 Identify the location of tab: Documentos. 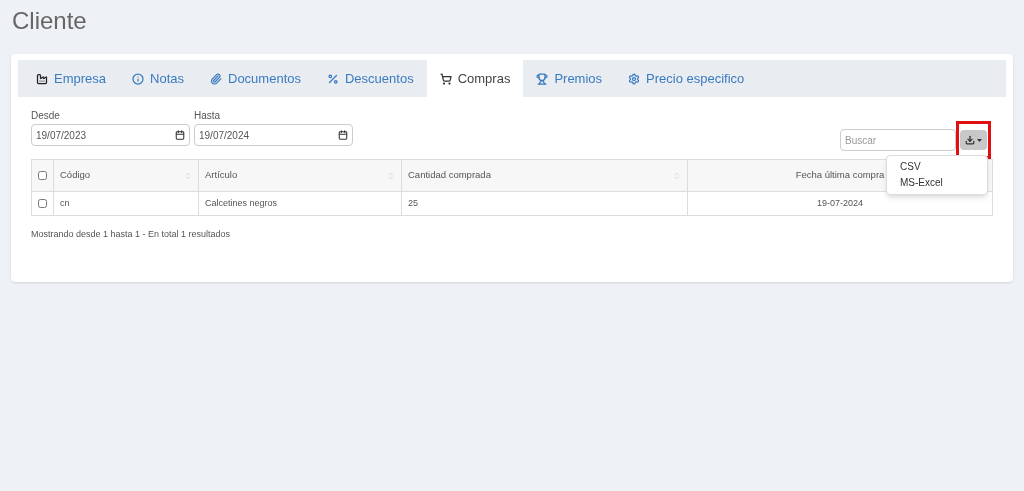
(255, 78).